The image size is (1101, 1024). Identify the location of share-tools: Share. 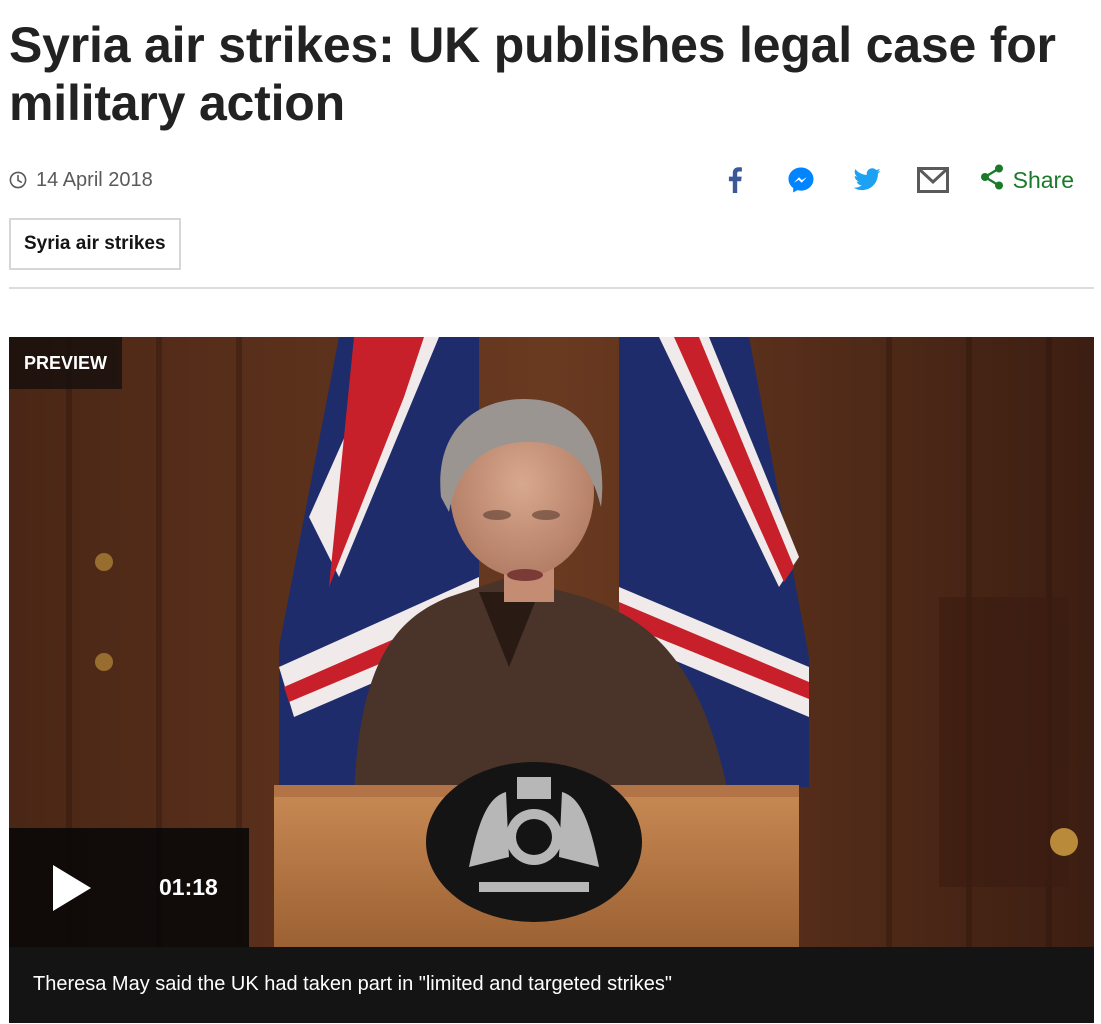
(888, 180).